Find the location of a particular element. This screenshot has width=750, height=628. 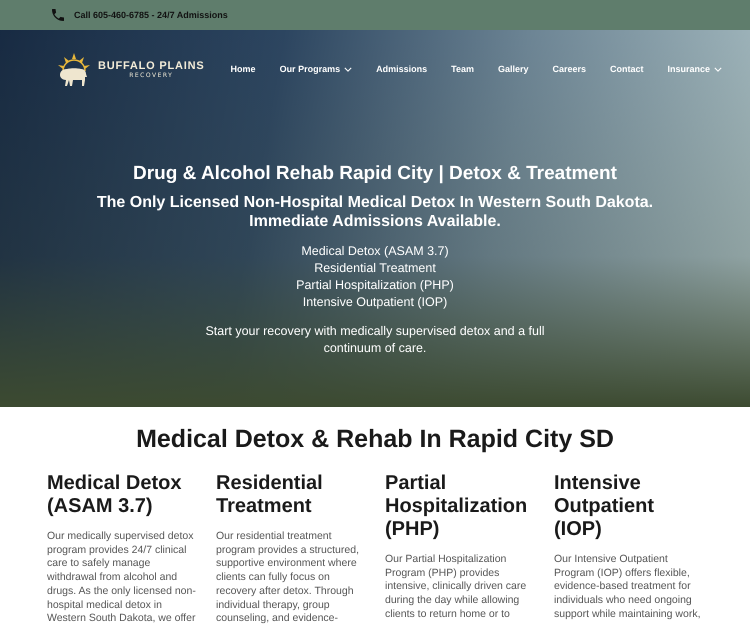

nav-link: Gallery is located at coordinates (513, 69).